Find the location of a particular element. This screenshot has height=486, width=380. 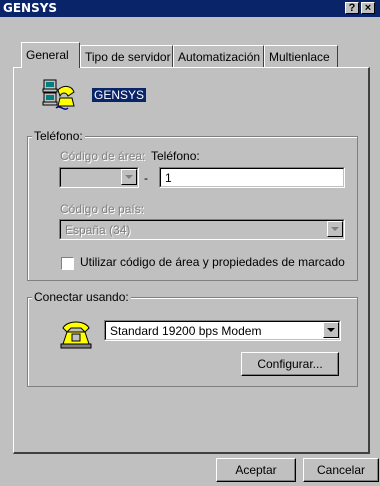

tab-automation: Automatización is located at coordinates (218, 56).